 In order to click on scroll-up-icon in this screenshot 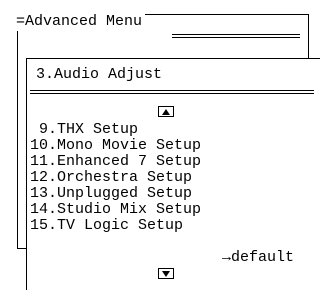, I will do `click(166, 111)`.